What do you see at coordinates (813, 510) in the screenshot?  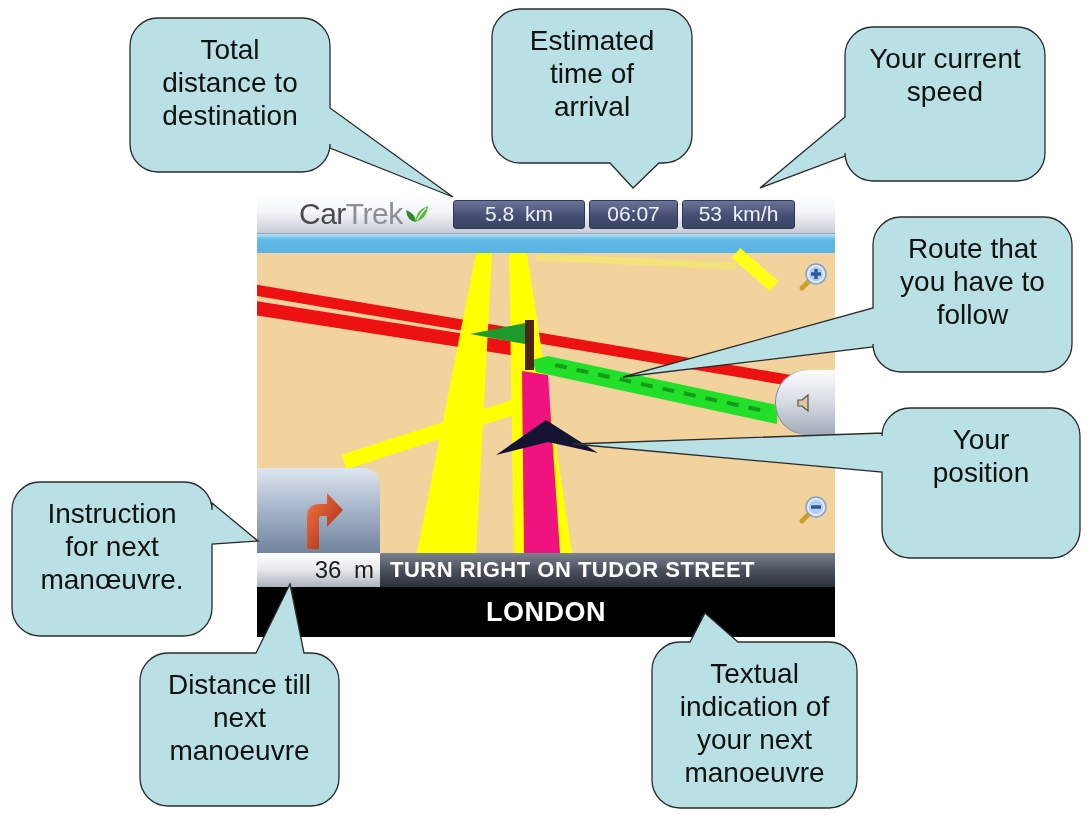 I see `zoom-out-icon` at bounding box center [813, 510].